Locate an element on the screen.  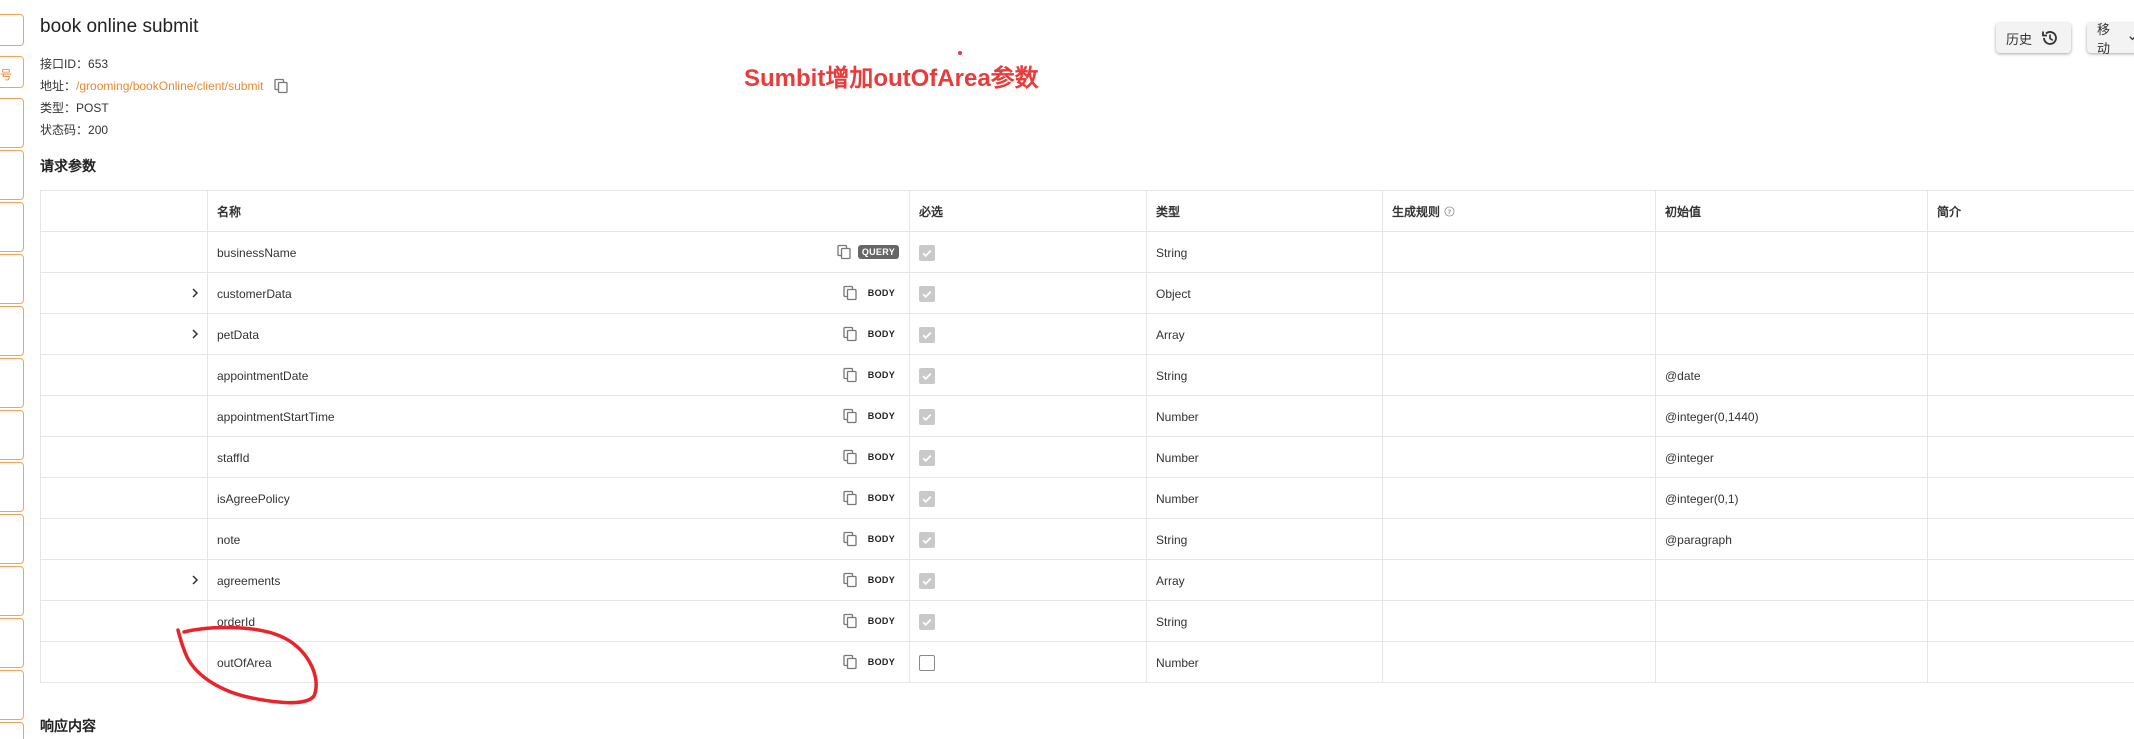
address-link: /grooming/bookOnline/client/submit is located at coordinates (169, 86).